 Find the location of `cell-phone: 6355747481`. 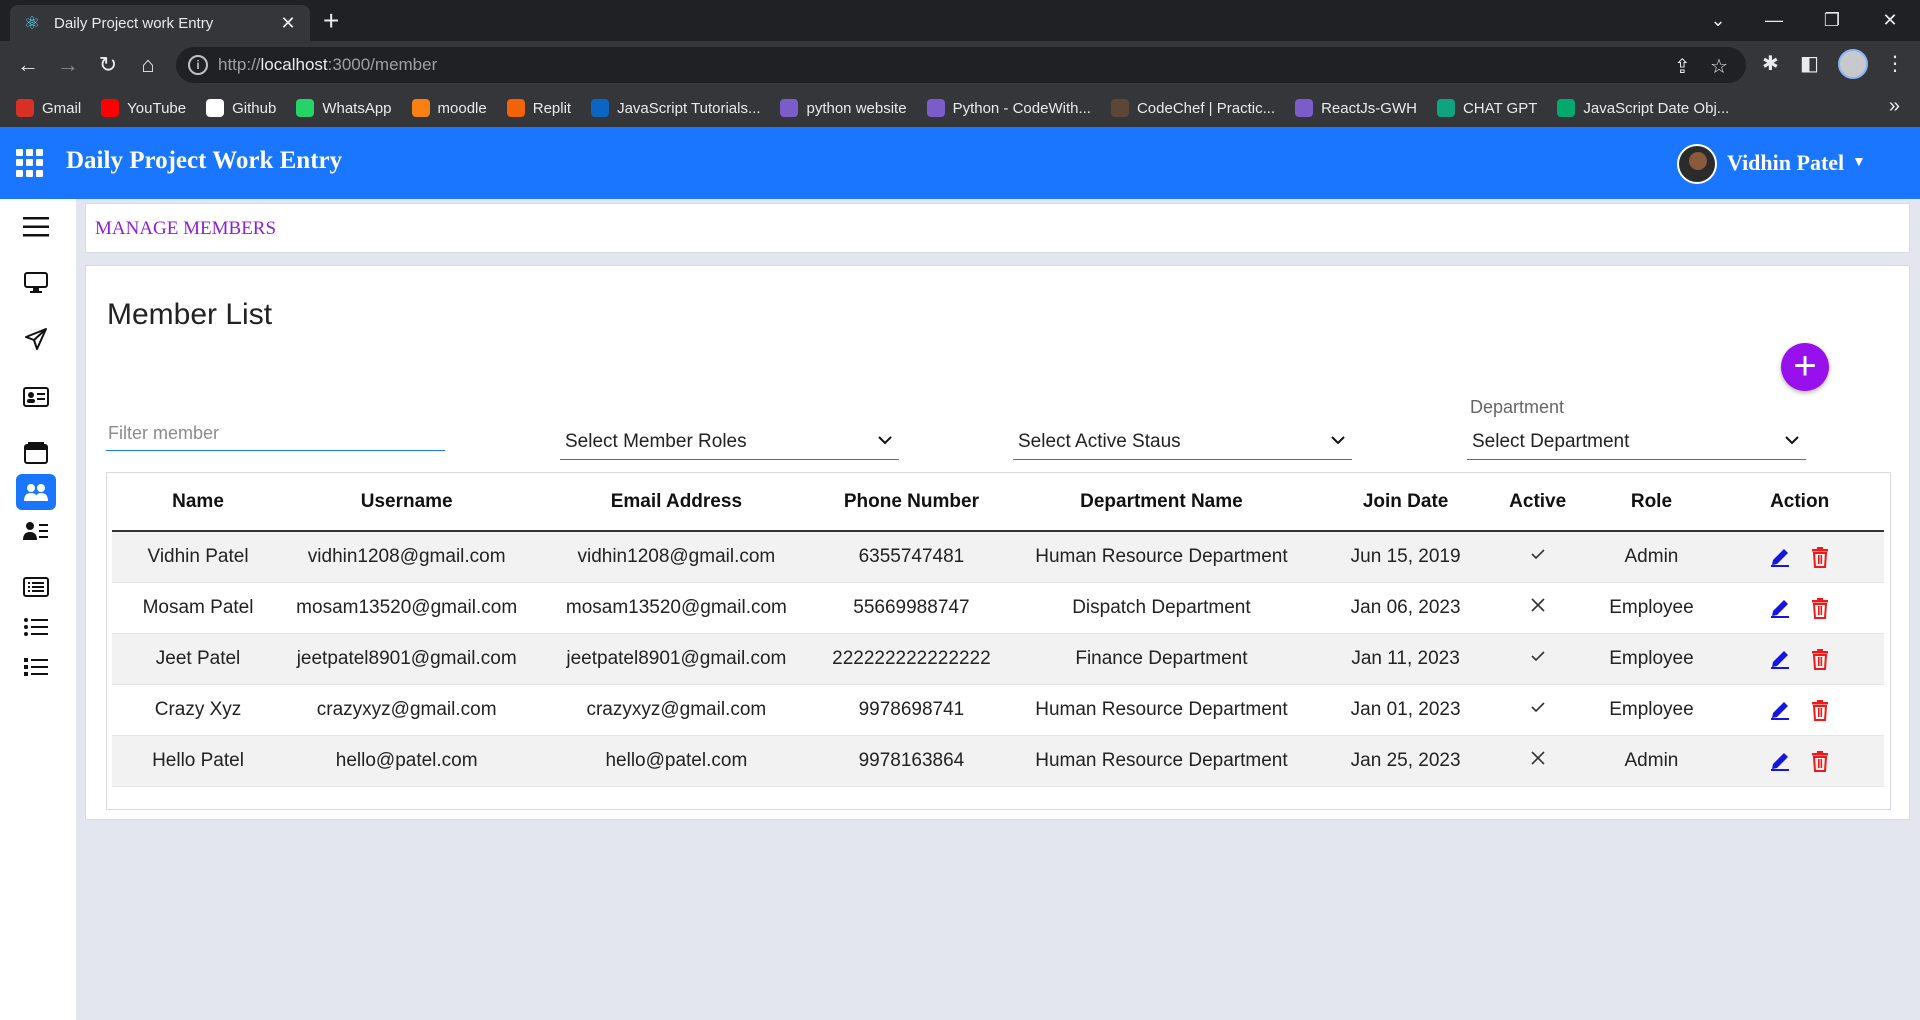

cell-phone: 6355747481 is located at coordinates (911, 557).